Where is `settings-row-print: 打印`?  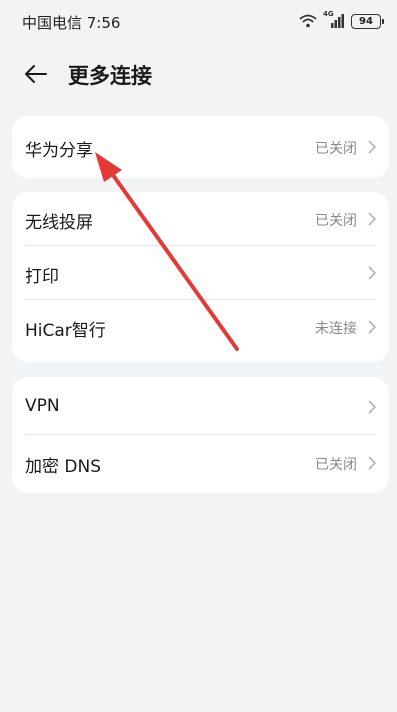
settings-row-print: 打印 is located at coordinates (200, 273).